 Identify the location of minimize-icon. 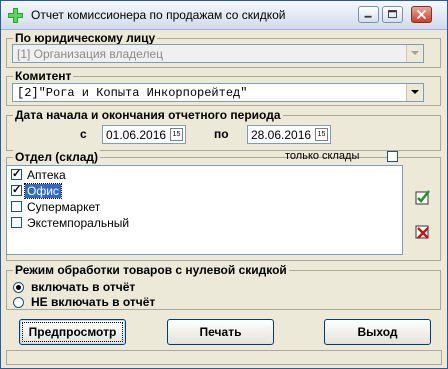
(368, 16).